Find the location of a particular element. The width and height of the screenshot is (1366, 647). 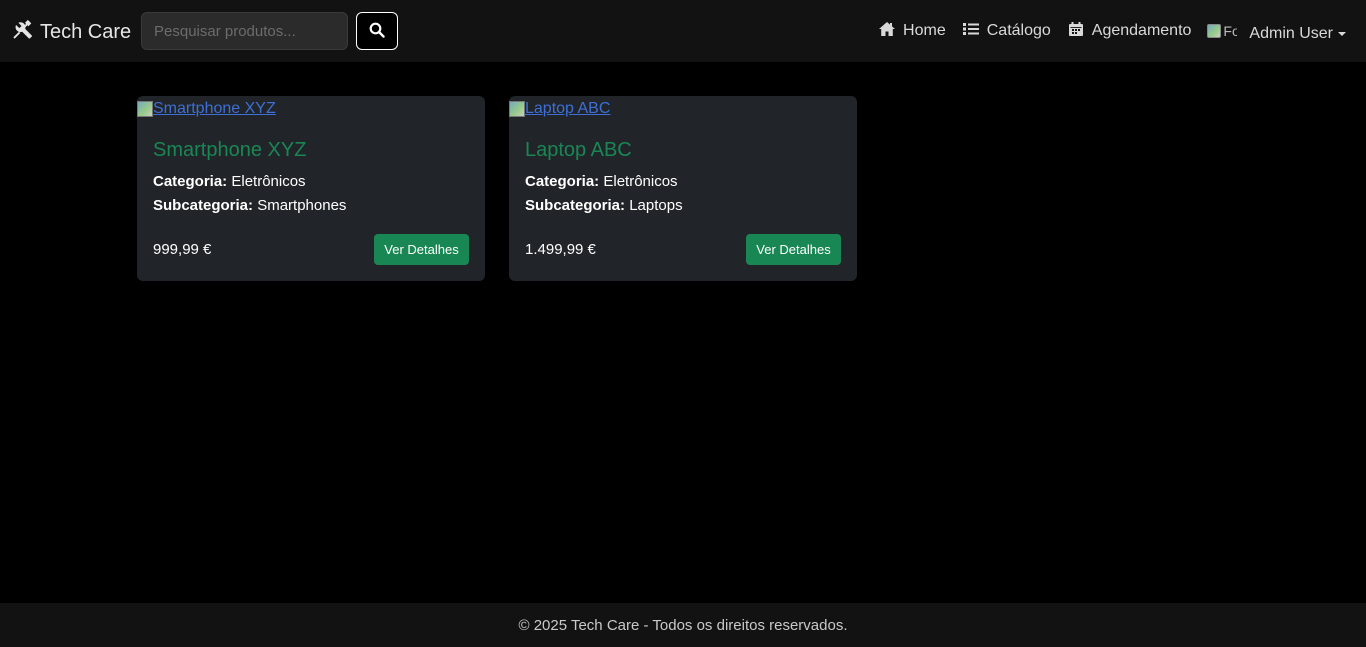

product-image-alt: Laptop ABC is located at coordinates (568, 108).